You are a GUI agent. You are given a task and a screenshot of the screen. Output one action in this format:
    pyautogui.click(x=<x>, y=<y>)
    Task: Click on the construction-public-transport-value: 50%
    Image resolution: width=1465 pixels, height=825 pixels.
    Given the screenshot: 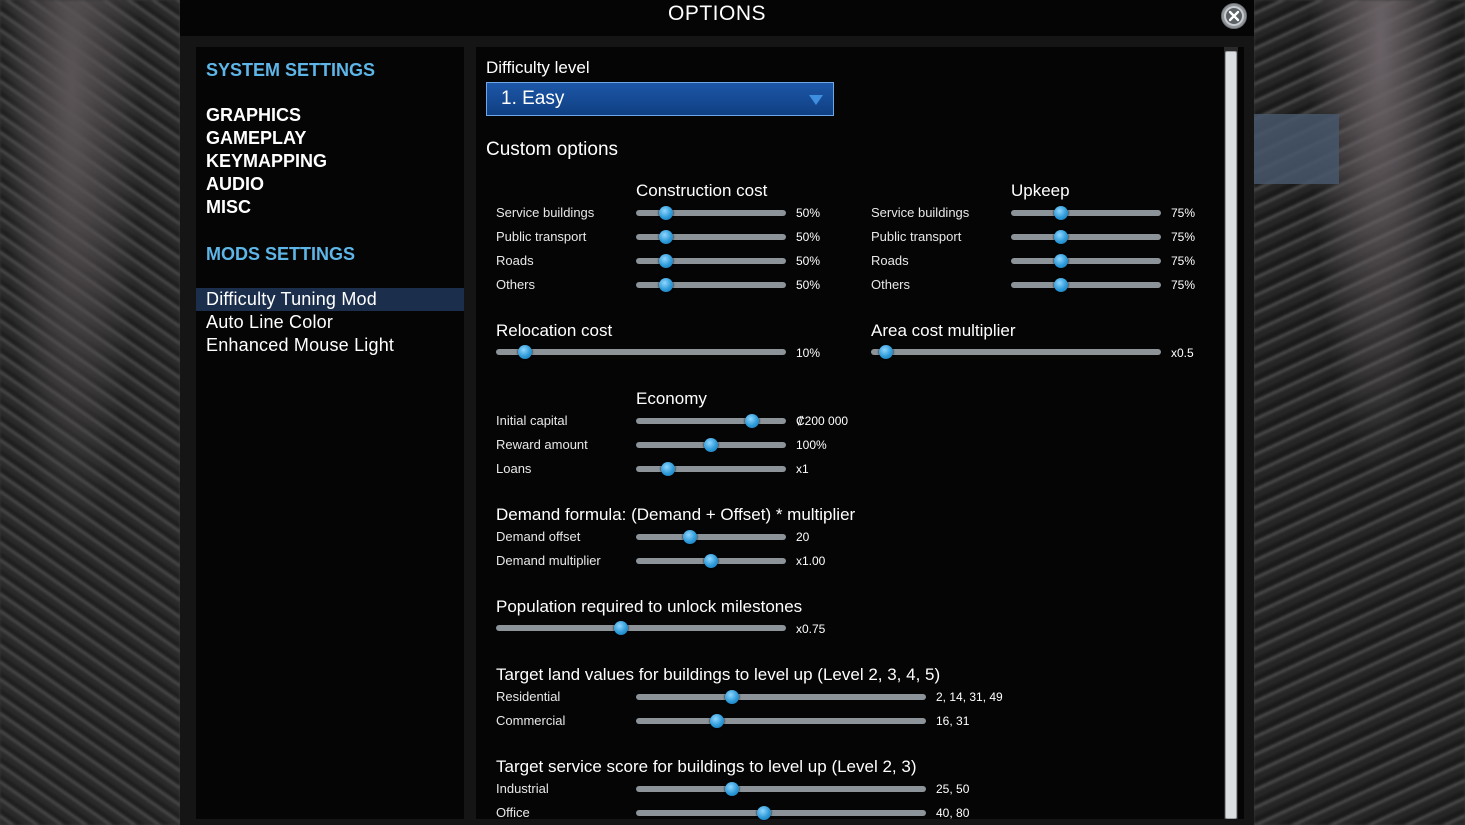 What is the action you would take?
    pyautogui.click(x=808, y=237)
    